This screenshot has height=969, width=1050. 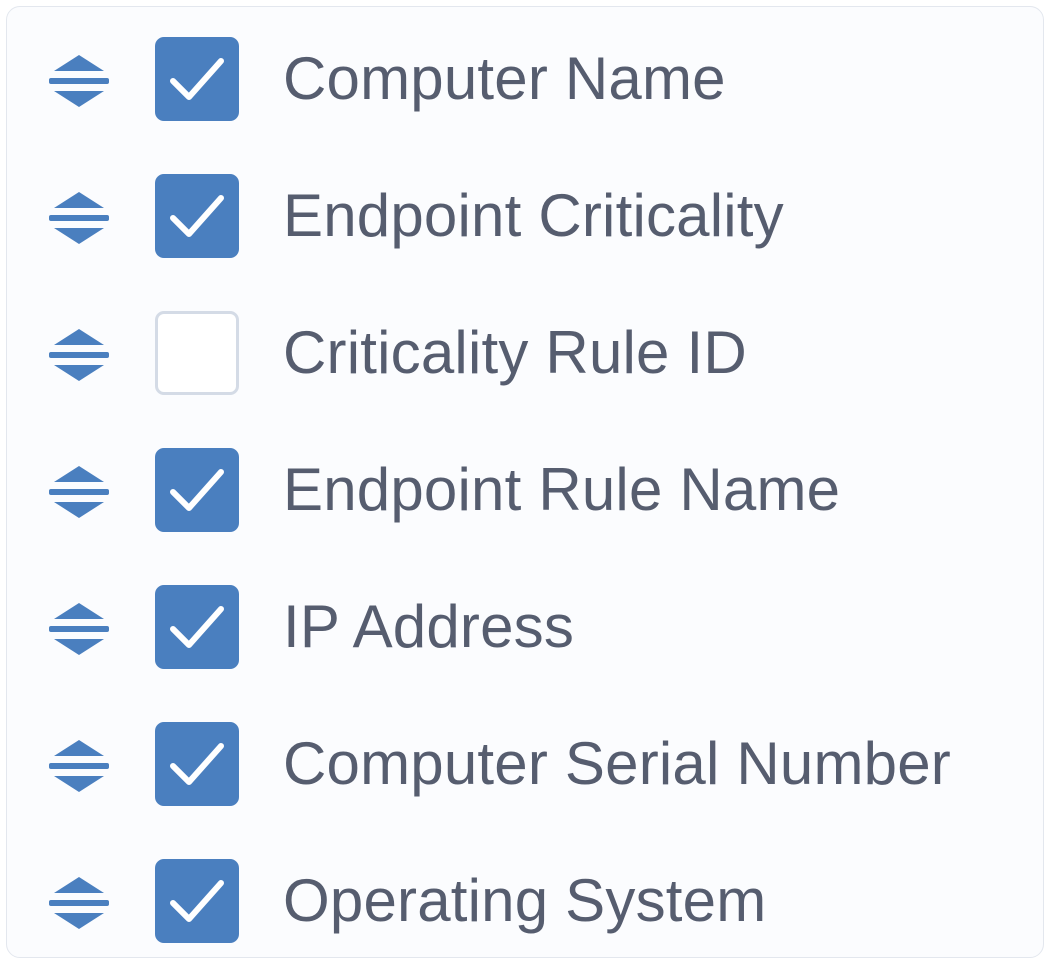 What do you see at coordinates (617, 763) in the screenshot?
I see `column-label: Computer Serial Number` at bounding box center [617, 763].